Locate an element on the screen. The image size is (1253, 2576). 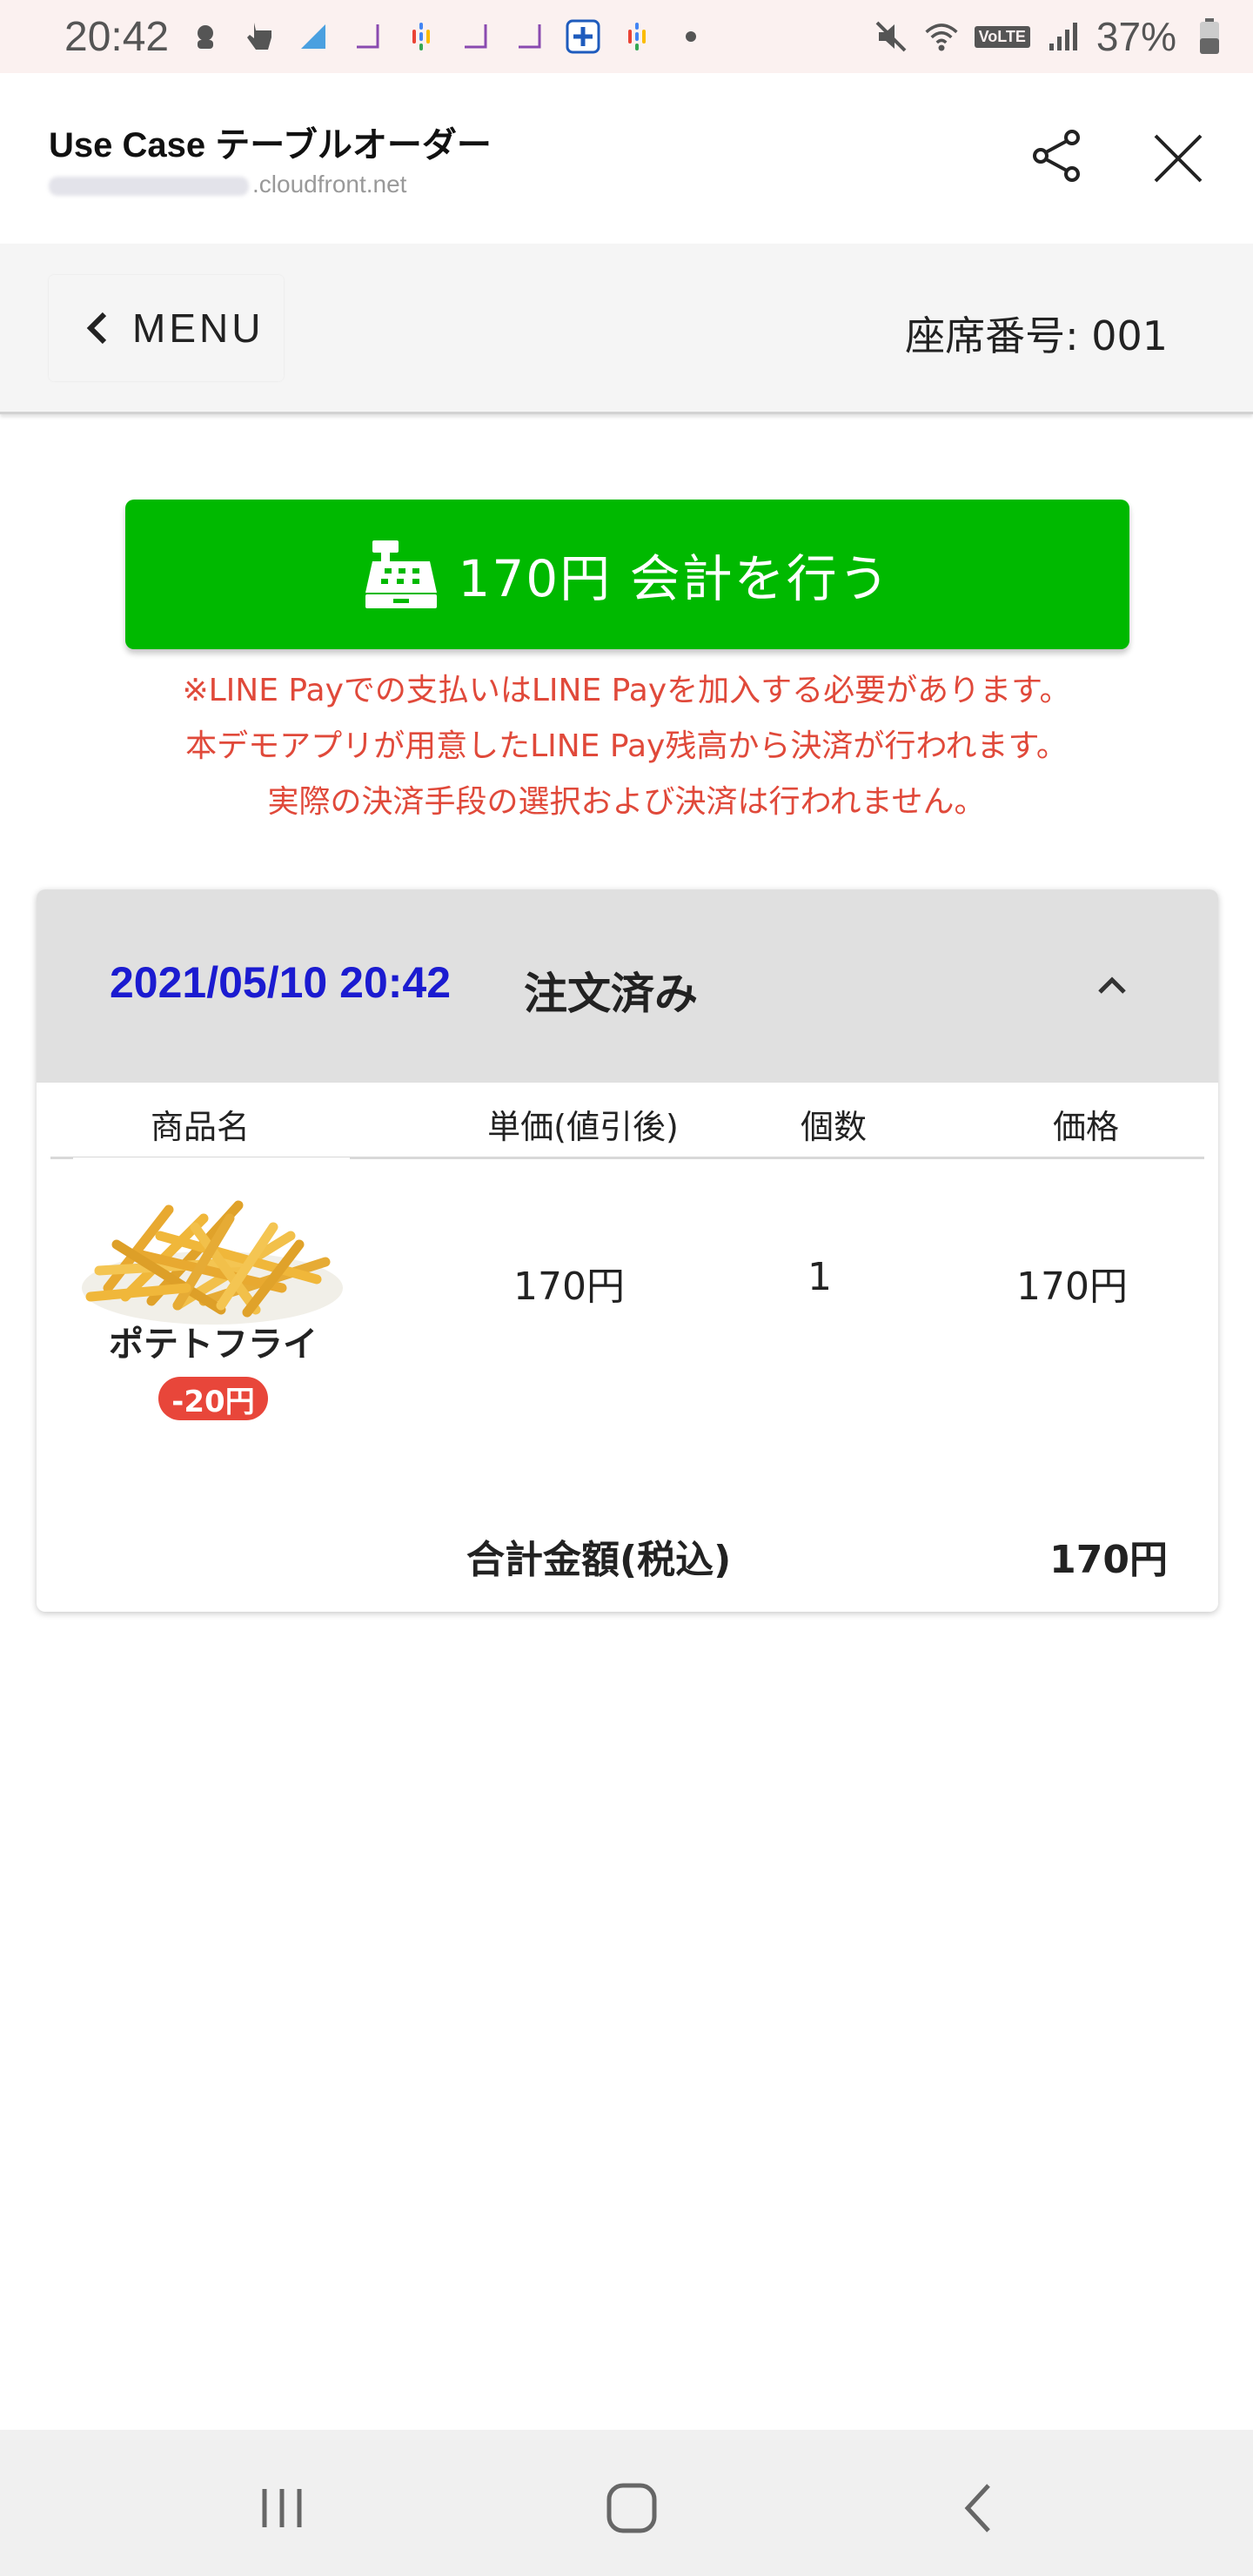
note-line: 本デモアプリが用意したLINE Pay残高から決済が行われます。 is located at coordinates (626, 746).